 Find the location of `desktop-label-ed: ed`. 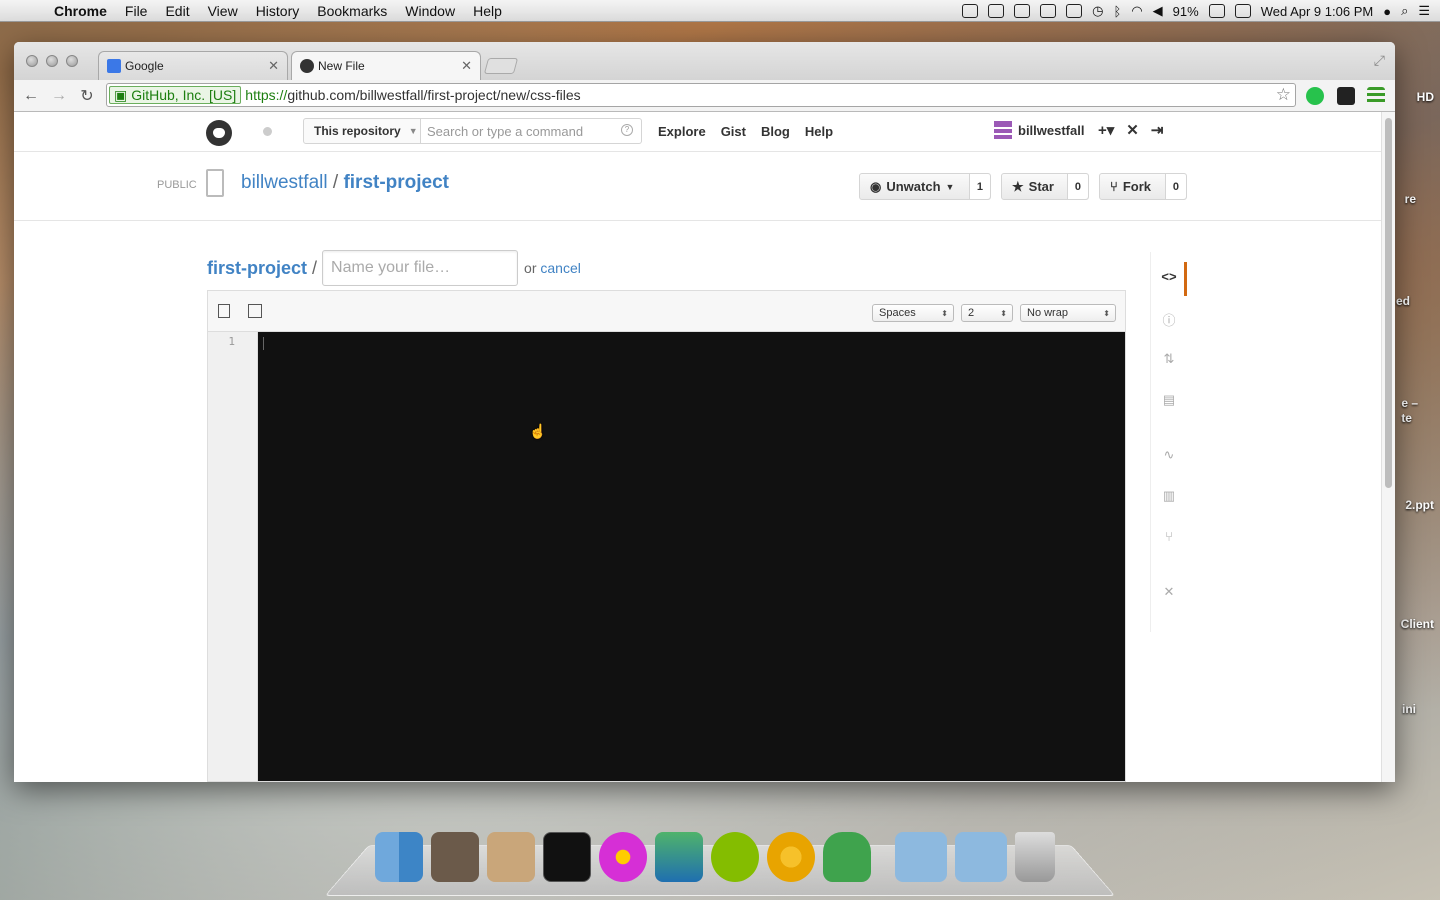

desktop-label-ed: ed is located at coordinates (1403, 301).